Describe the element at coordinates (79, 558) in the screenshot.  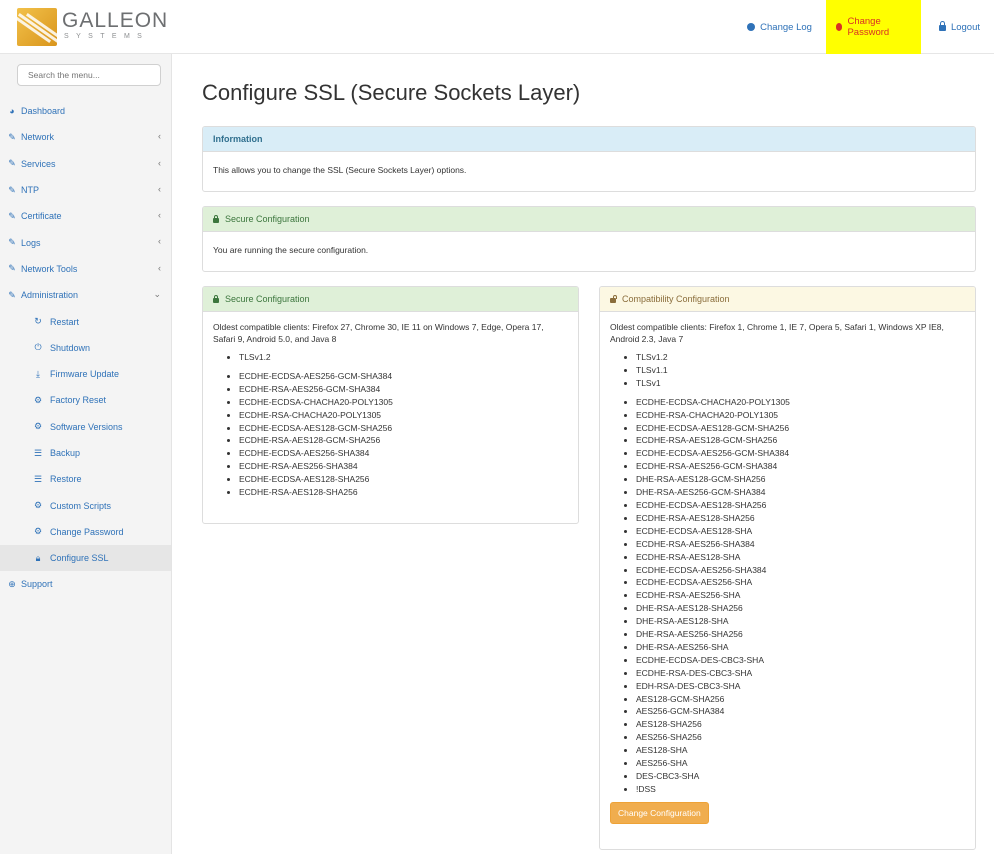
I see `sidebar-item-label: Configure SSL` at that location.